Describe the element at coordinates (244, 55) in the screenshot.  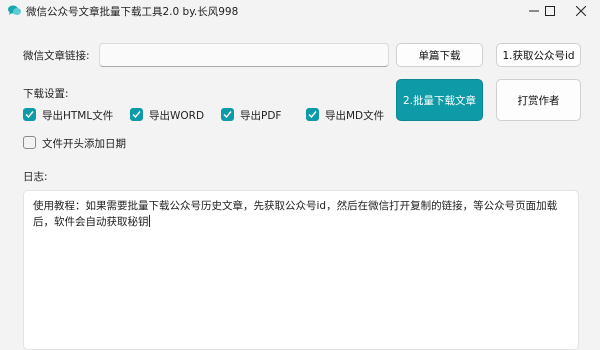
I see `url-input` at that location.